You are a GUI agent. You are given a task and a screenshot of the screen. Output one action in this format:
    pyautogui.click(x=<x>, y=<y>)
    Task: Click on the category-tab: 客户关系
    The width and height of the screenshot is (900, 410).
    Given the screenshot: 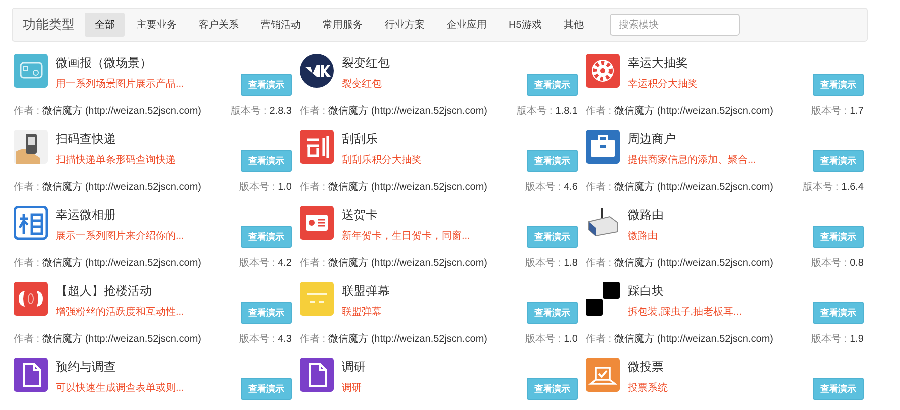 What is the action you would take?
    pyautogui.click(x=219, y=25)
    